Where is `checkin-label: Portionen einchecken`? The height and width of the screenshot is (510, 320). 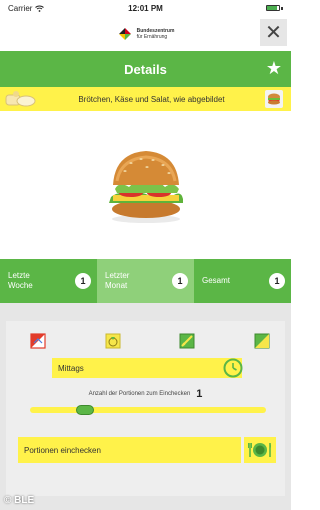 checkin-label: Portionen einchecken is located at coordinates (62, 450).